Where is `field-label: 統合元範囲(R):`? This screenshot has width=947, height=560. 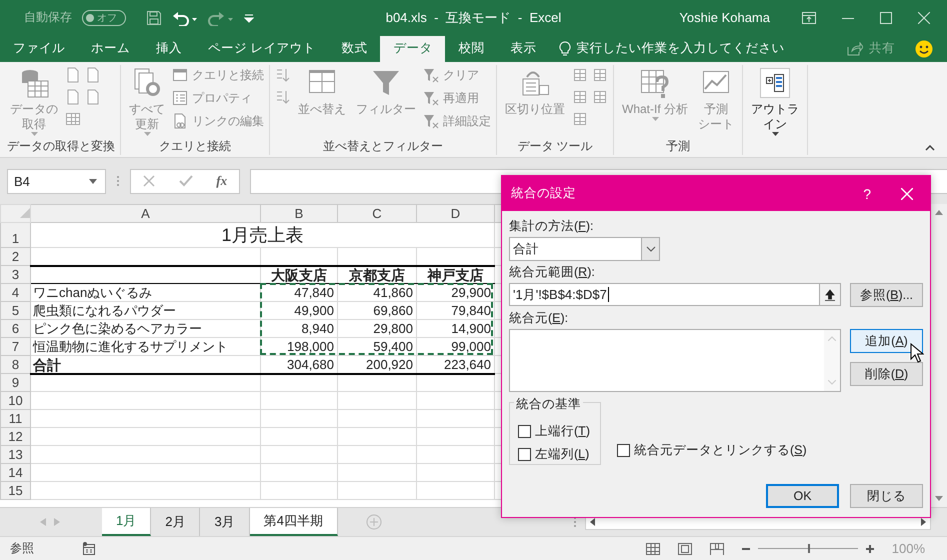
field-label: 統合元範囲(R): is located at coordinates (552, 272).